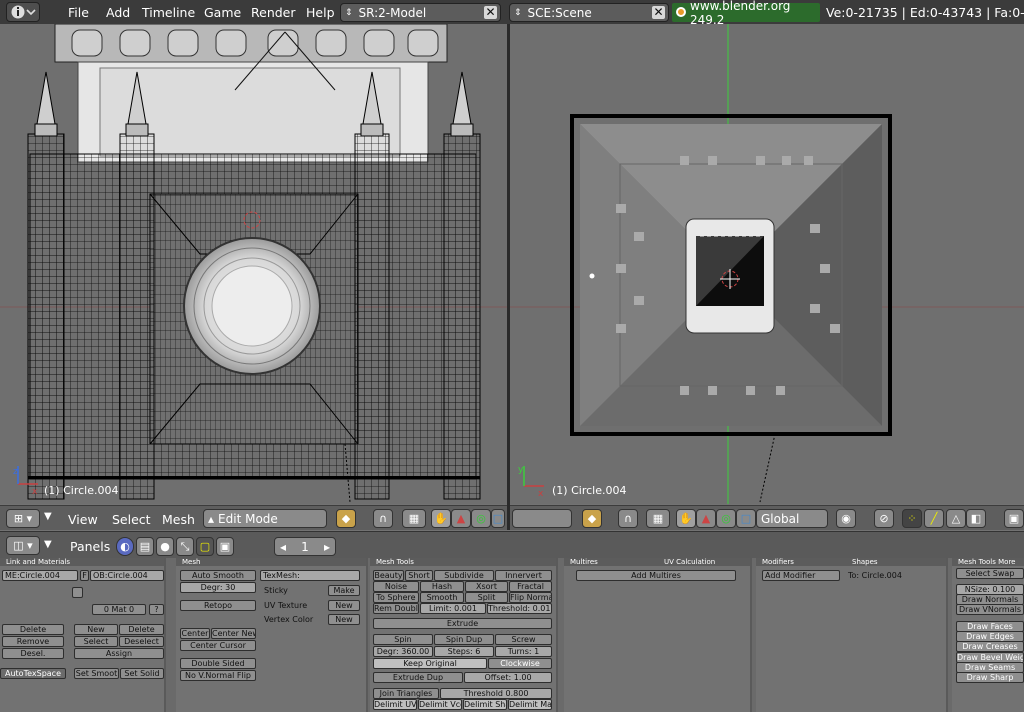 Image resolution: width=1024 pixels, height=712 pixels. I want to click on collapse-arrow-icon-bw: ▼, so click(48, 544).